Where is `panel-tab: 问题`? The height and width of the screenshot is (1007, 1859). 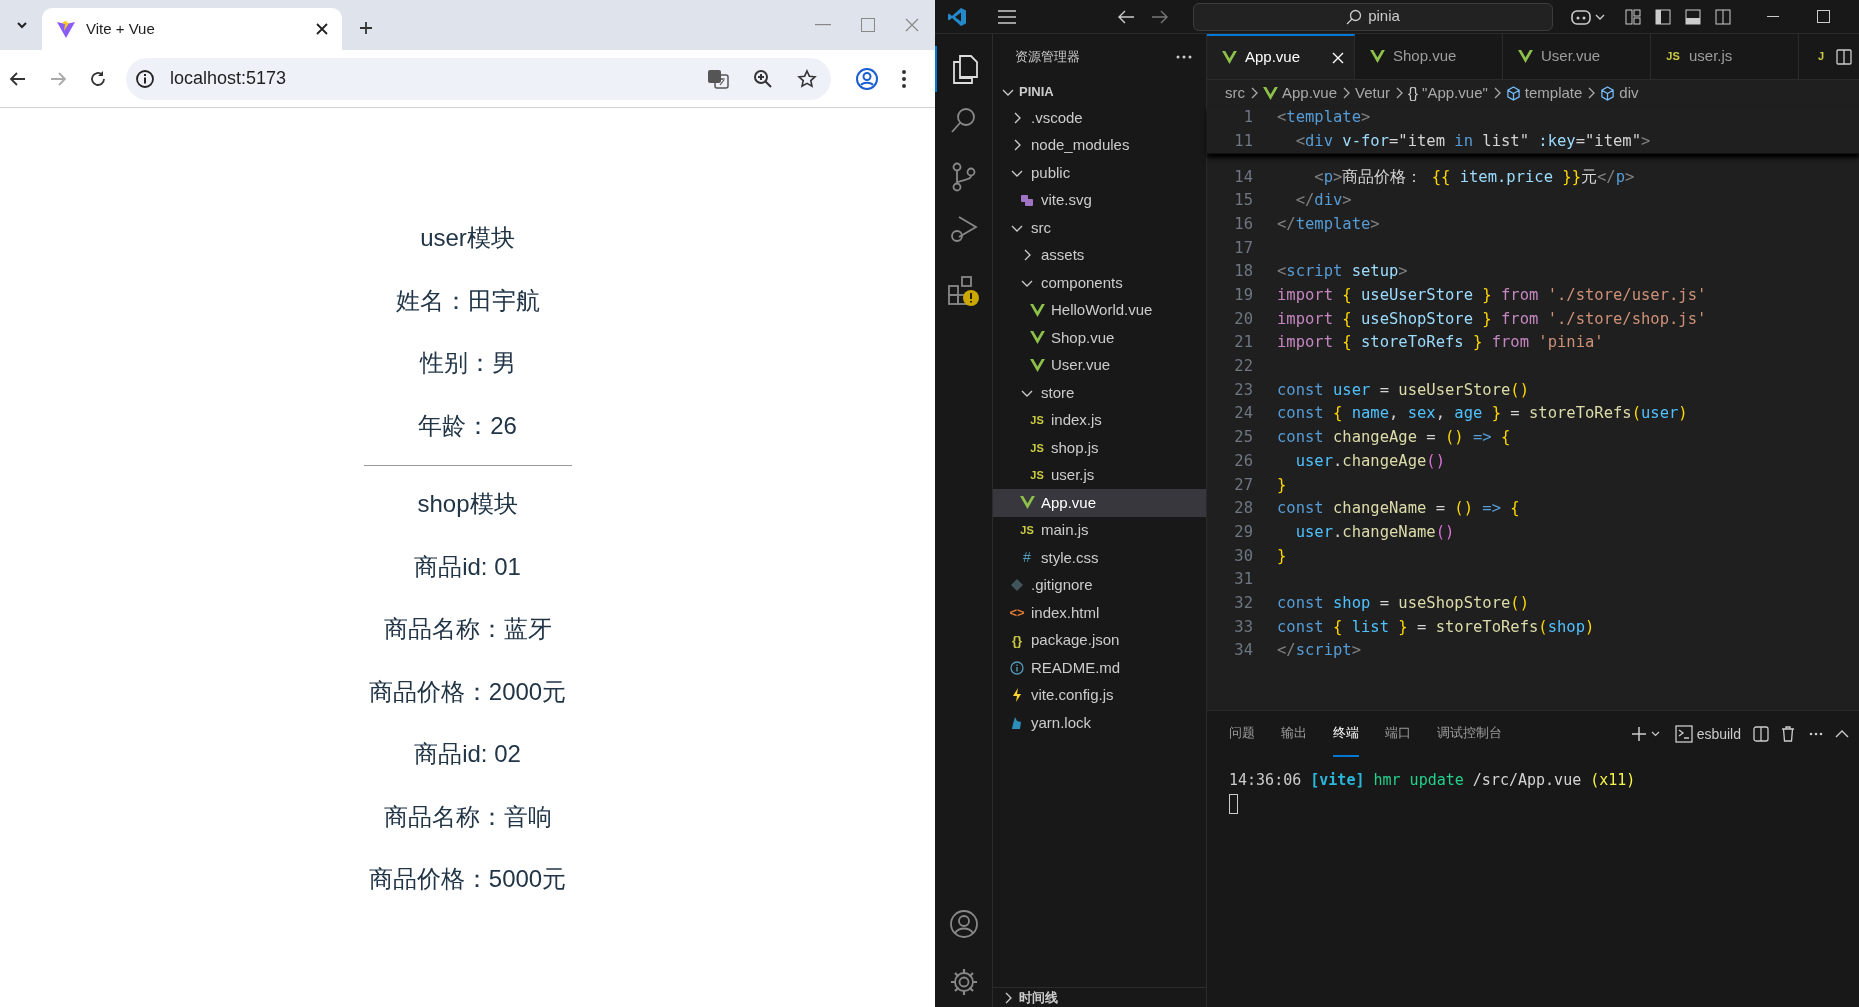
panel-tab: 问题 is located at coordinates (1242, 734).